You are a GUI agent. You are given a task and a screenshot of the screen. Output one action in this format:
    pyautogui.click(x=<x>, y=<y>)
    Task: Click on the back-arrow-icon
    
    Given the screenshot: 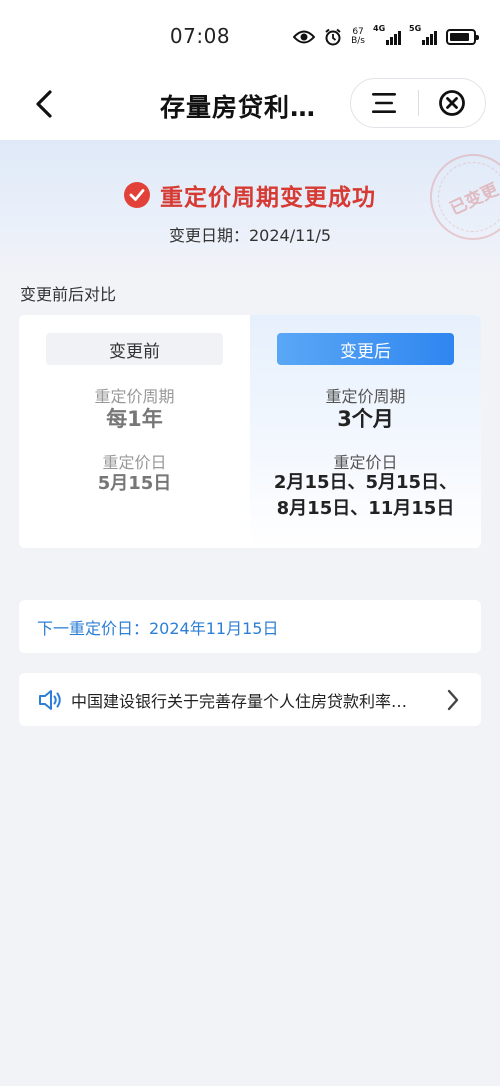 What is the action you would take?
    pyautogui.click(x=44, y=104)
    